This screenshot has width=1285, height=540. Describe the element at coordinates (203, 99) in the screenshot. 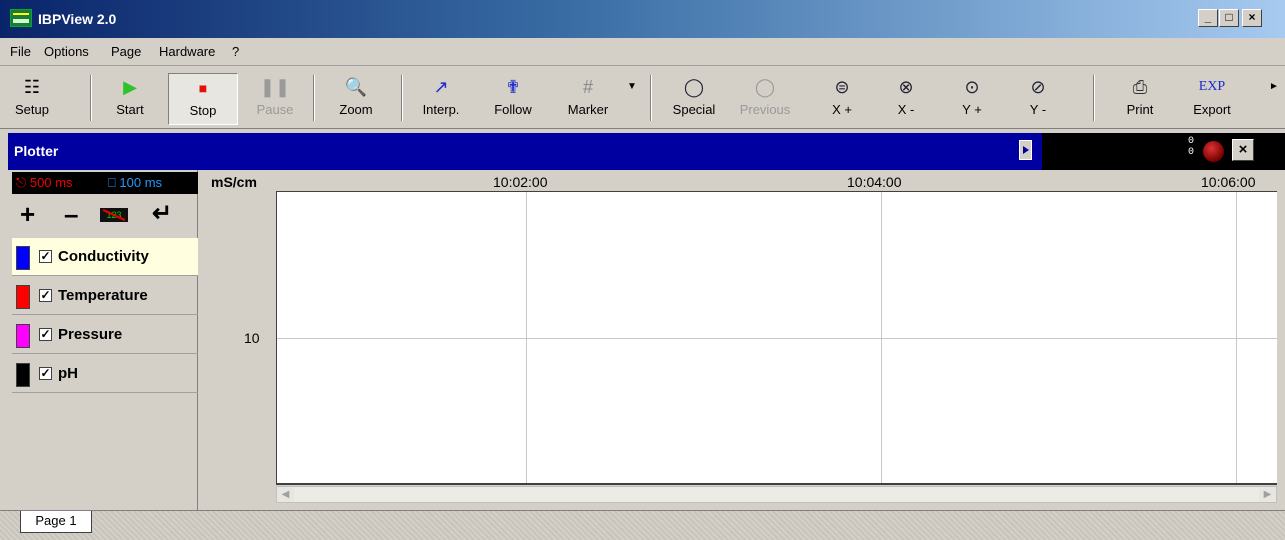

I see `stop-button: ■ Stop` at that location.